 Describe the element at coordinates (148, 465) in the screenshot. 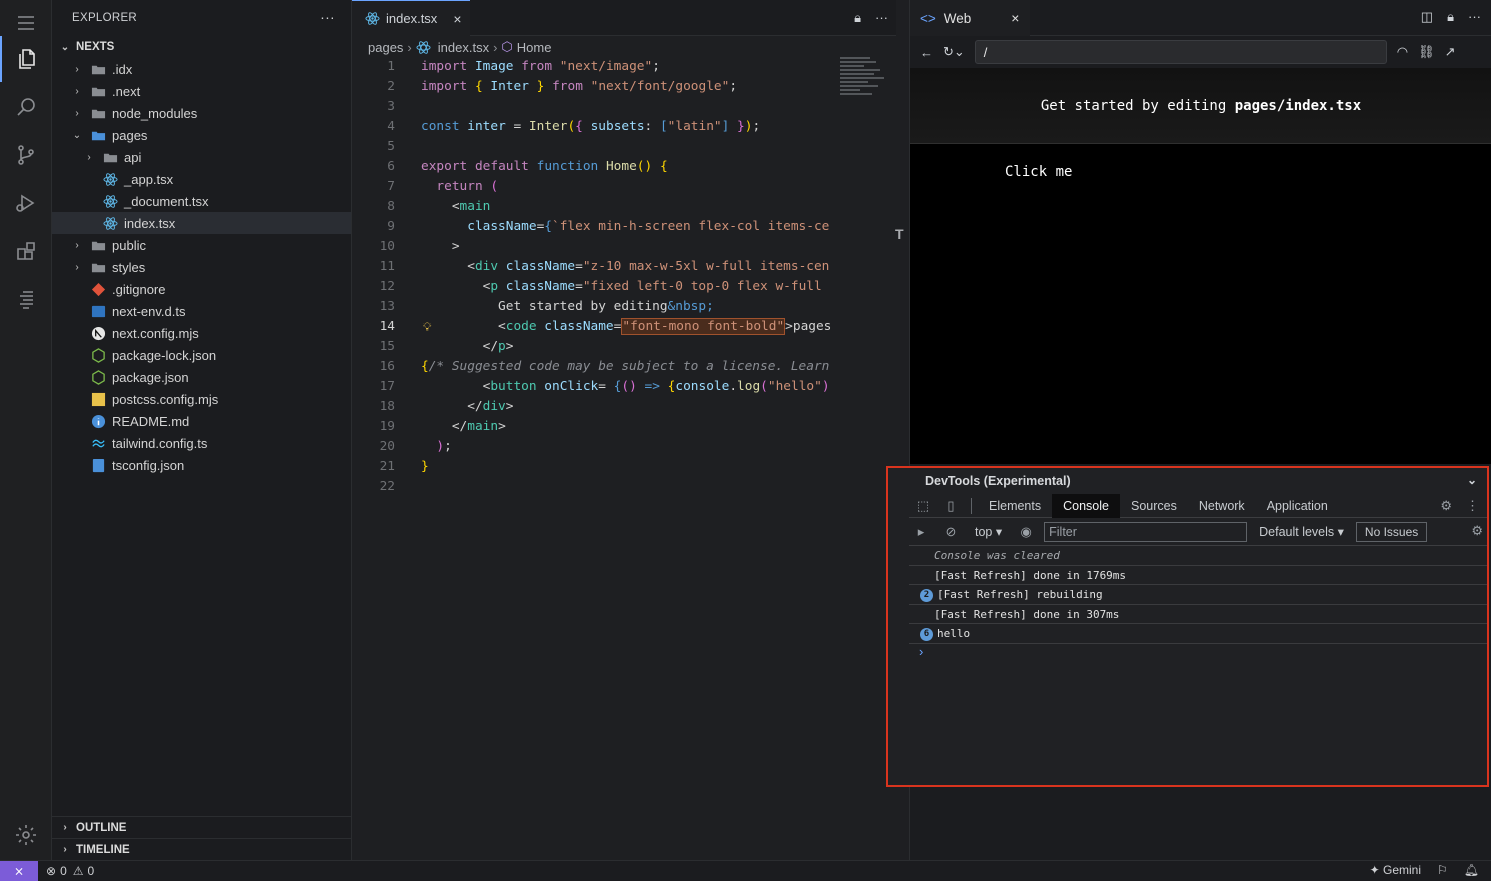

I see `tree-item-label: tsconfig.json` at that location.